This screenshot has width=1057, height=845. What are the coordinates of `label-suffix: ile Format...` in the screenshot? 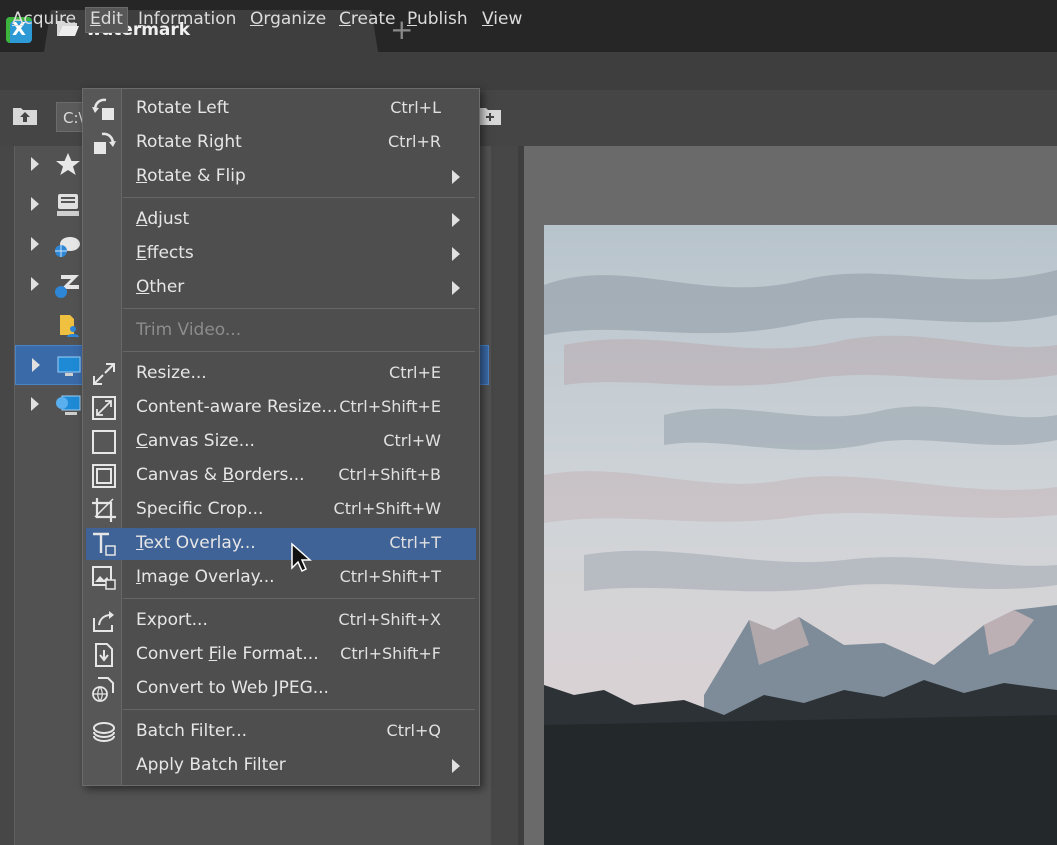 It's located at (268, 654).